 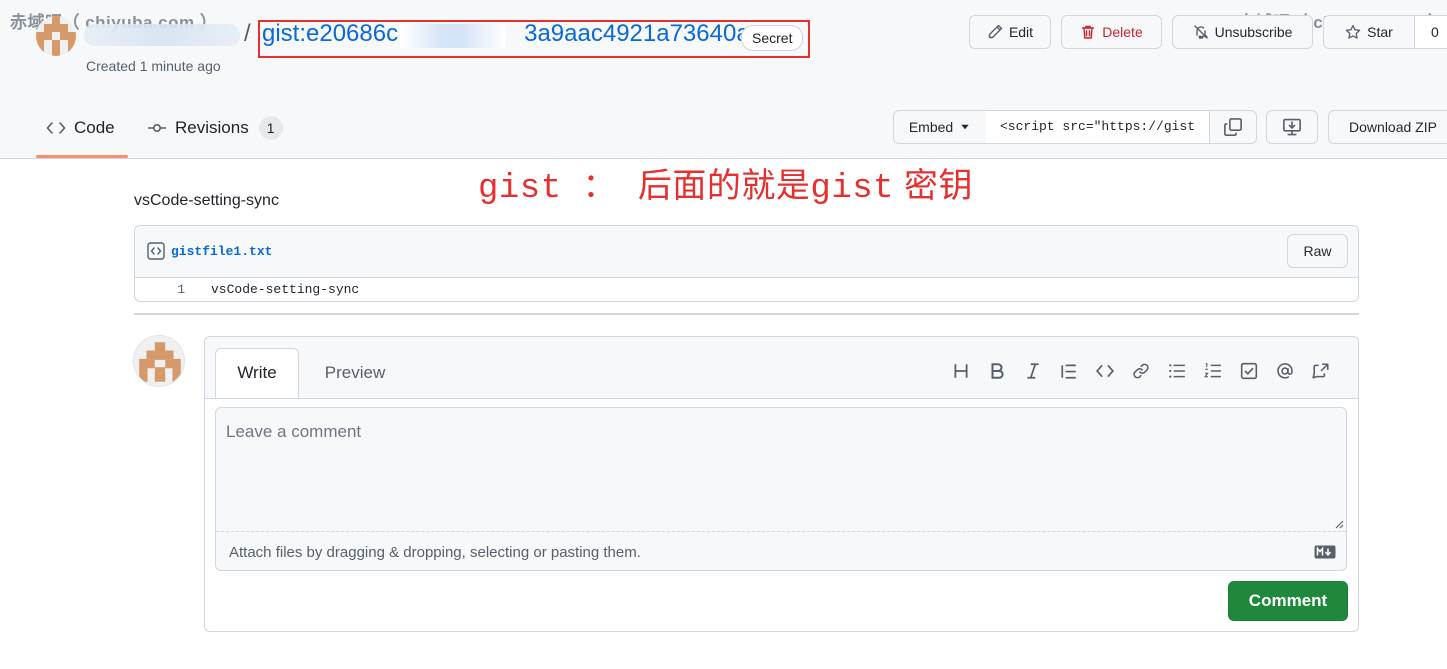 I want to click on tab-write: Write, so click(x=257, y=373).